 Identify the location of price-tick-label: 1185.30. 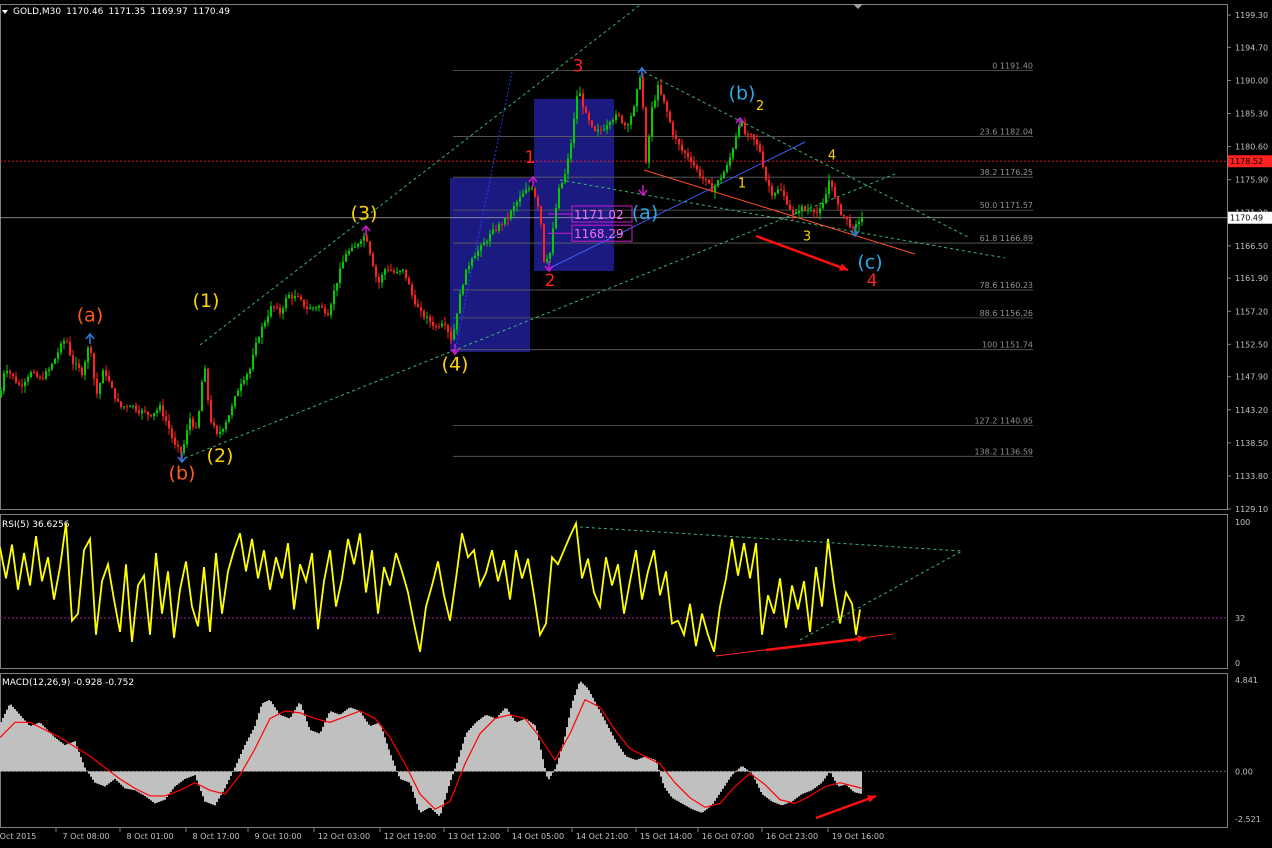
(1251, 114).